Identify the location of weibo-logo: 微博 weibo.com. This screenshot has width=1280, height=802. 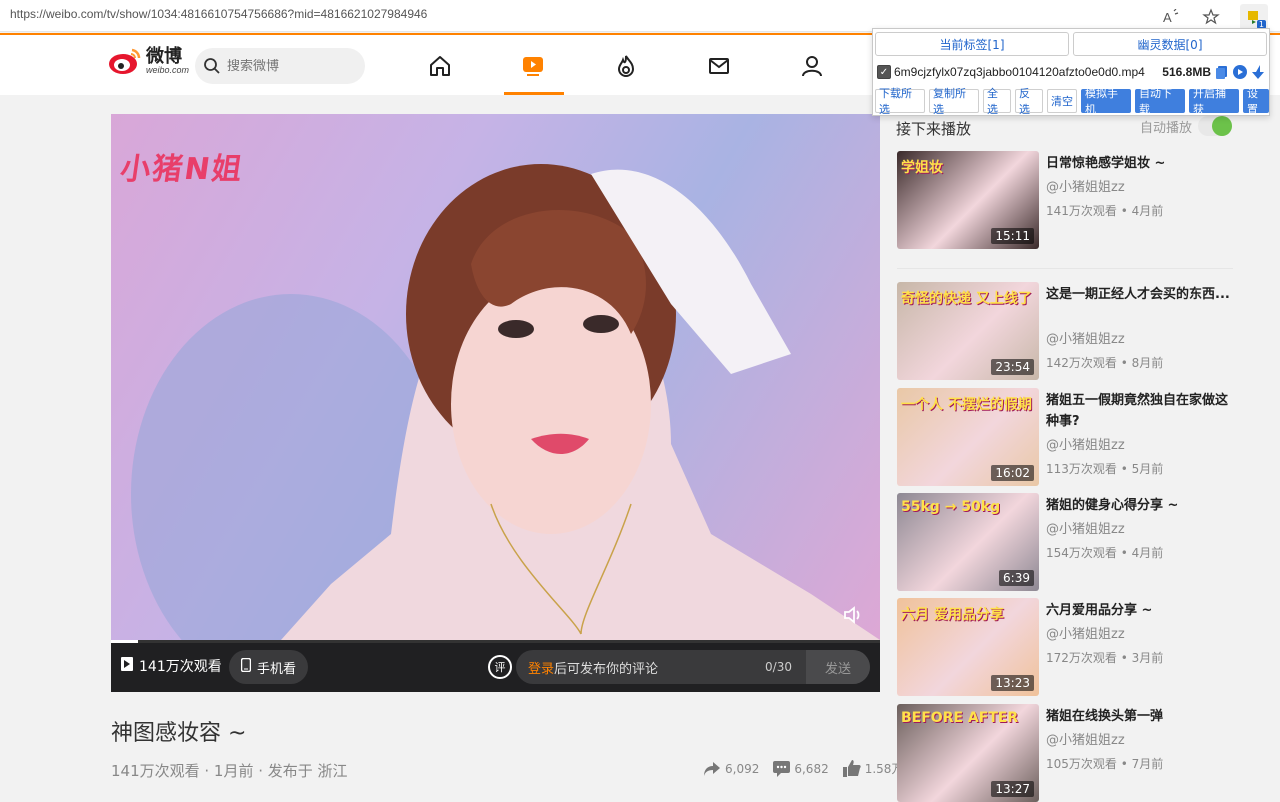
(148, 61).